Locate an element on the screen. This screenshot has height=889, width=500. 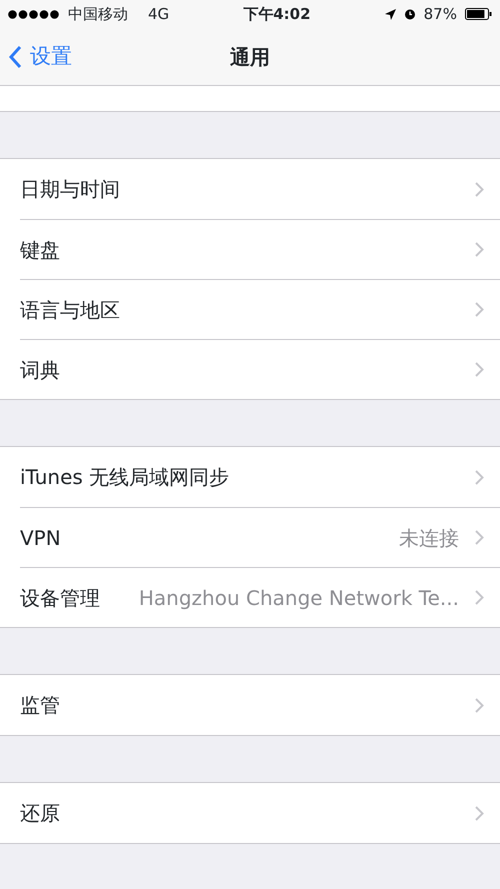
settings-row: 词典 is located at coordinates (250, 369).